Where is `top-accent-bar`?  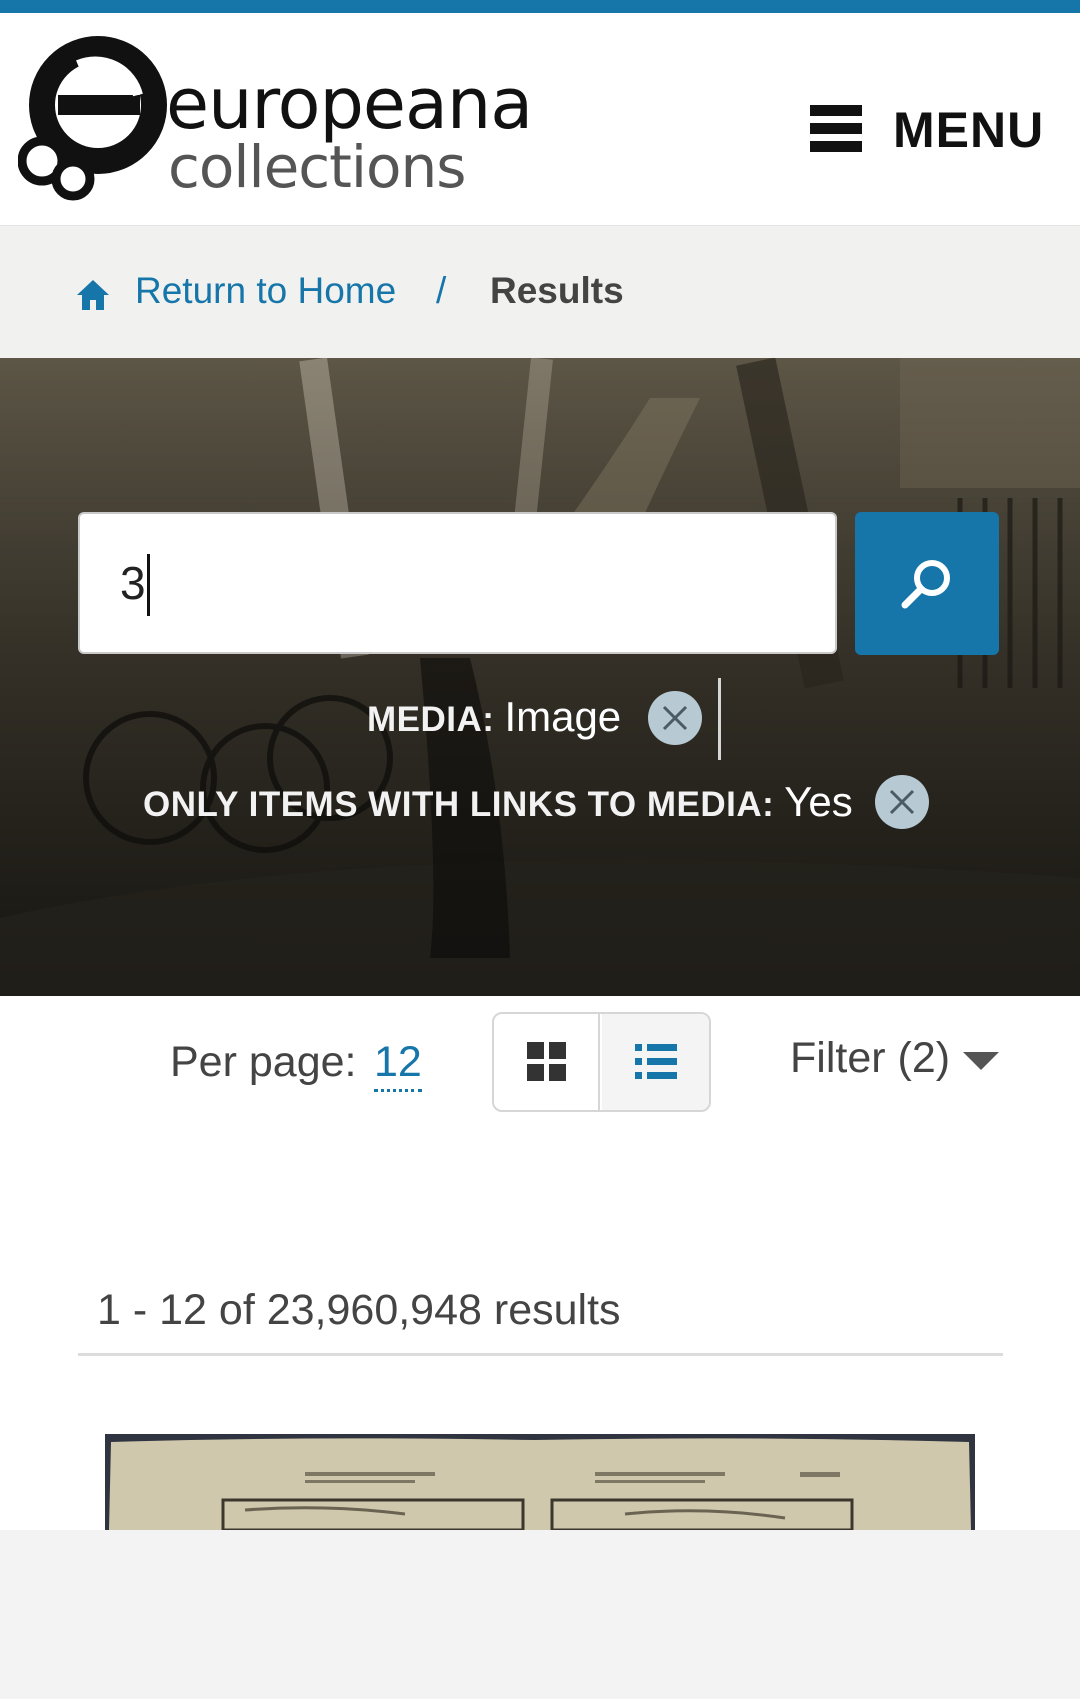 top-accent-bar is located at coordinates (540, 6).